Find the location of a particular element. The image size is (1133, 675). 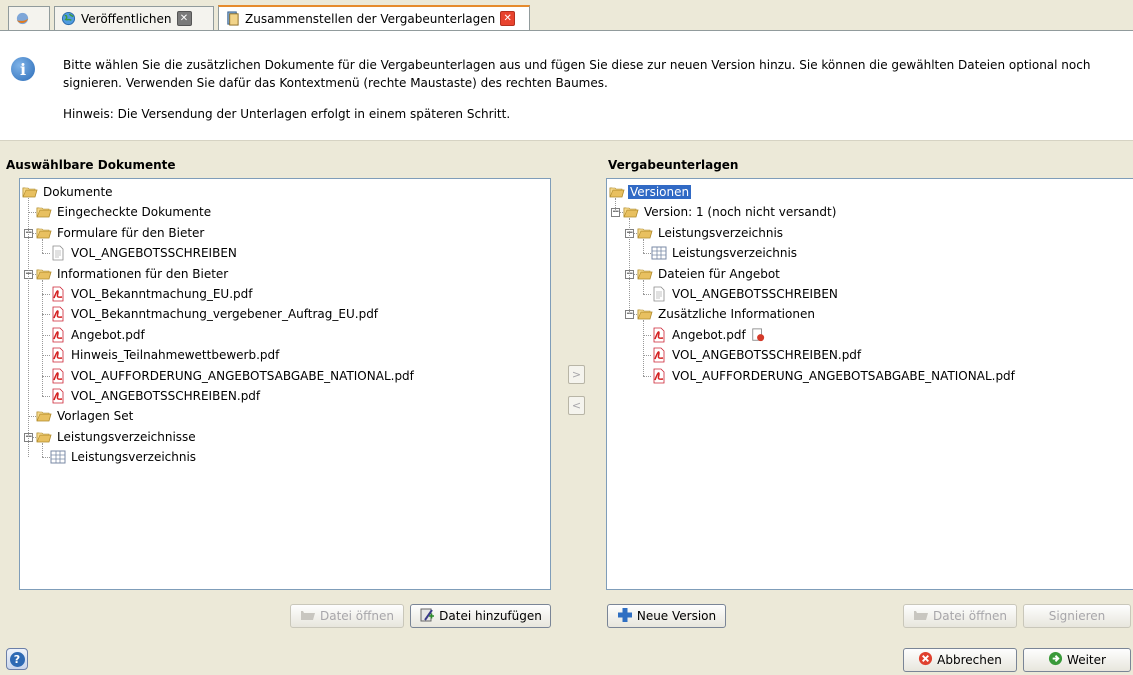

right-tree-node: Zusätzliche Informationen is located at coordinates (727, 314).